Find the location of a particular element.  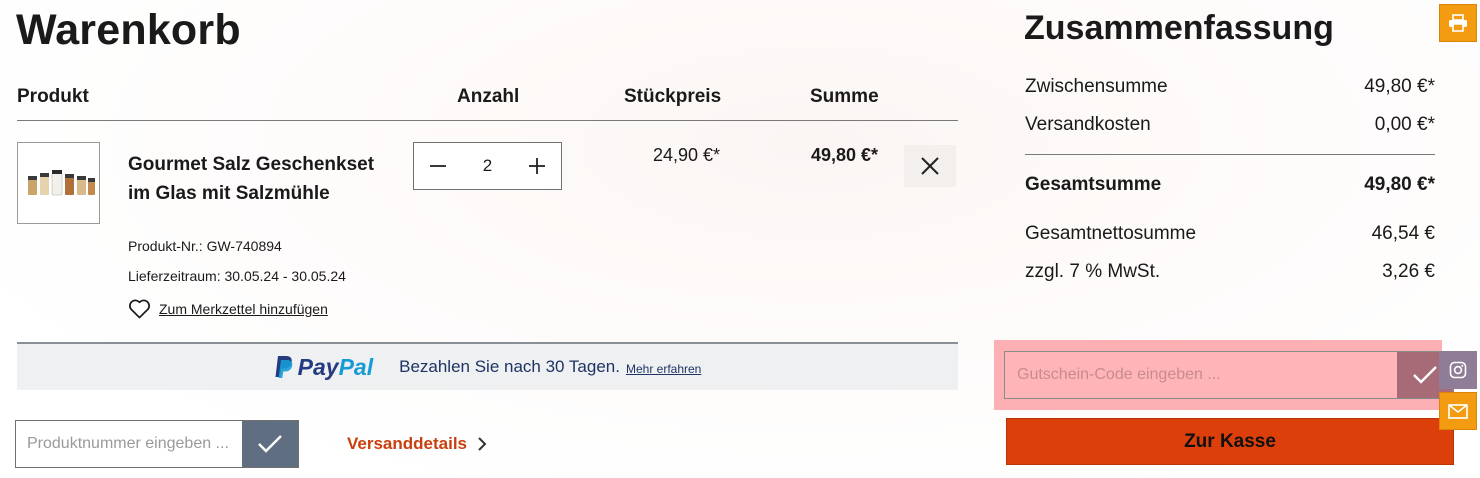

mail-icon is located at coordinates (1458, 411).